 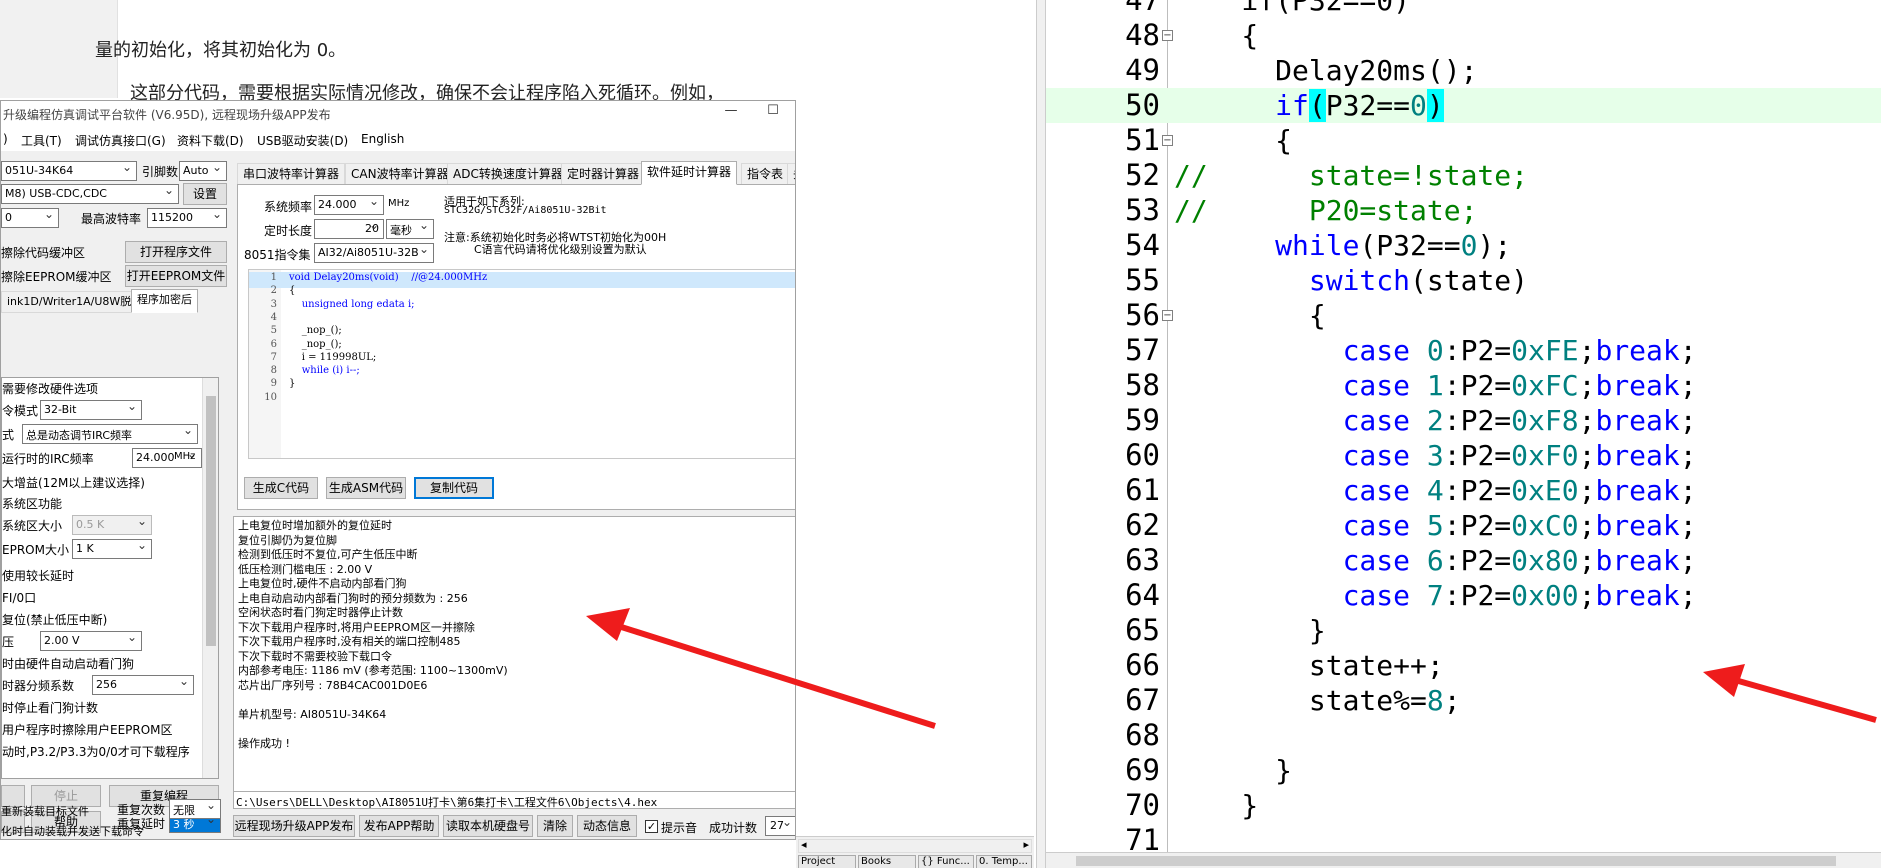 I want to click on tab-offline: ink1D/Writer1A/U8W脱机, so click(x=75, y=302).